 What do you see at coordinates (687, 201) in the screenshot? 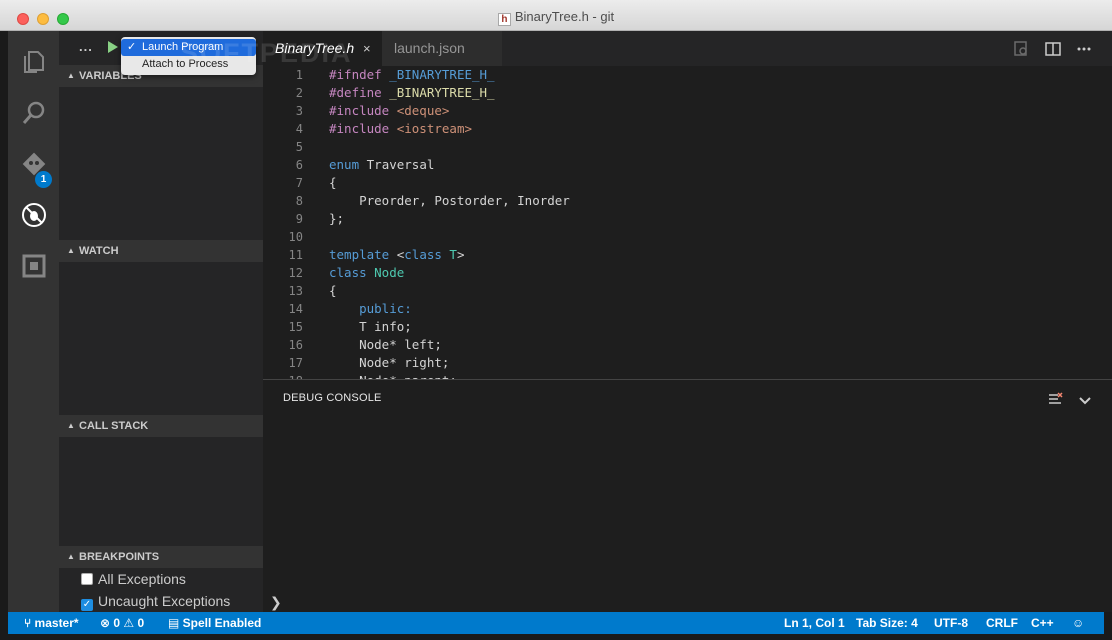
I see `code-line: 8 Preorder, Postorder, Inorder` at bounding box center [687, 201].